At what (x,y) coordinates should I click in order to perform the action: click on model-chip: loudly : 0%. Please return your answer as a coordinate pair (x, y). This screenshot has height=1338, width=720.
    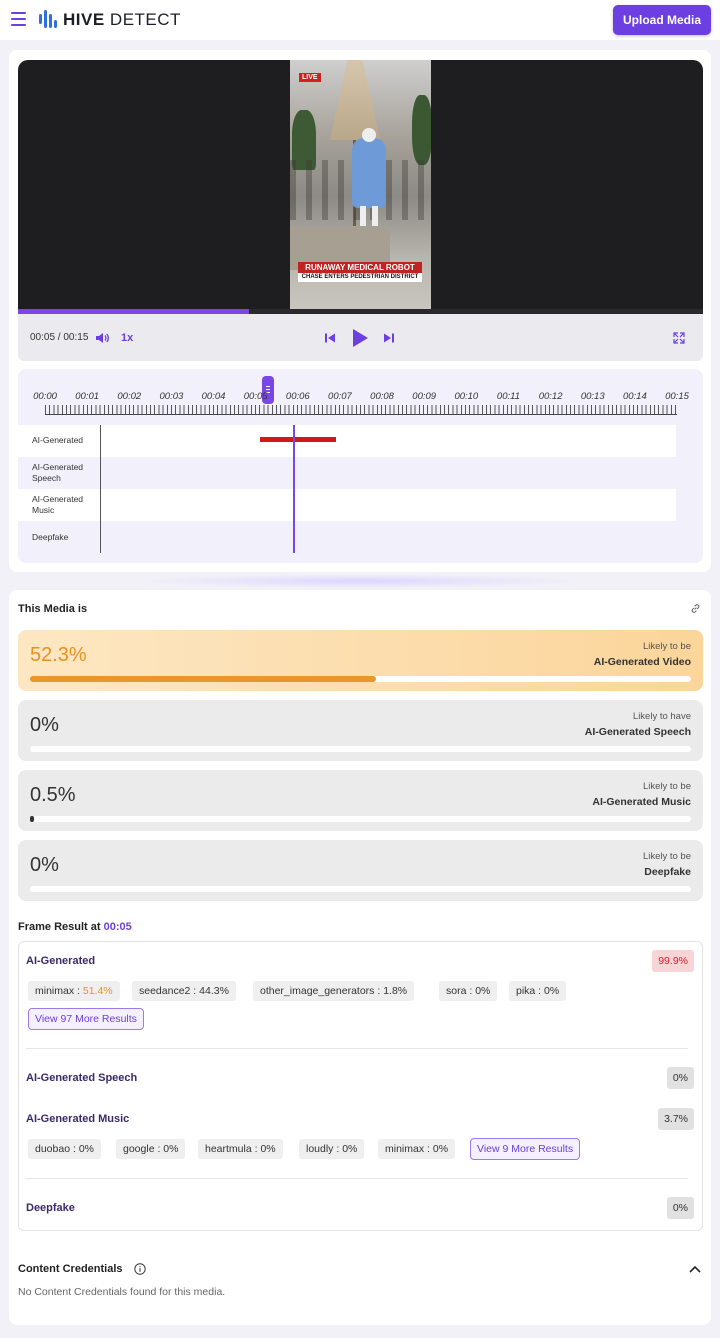
    Looking at the image, I should click on (332, 1149).